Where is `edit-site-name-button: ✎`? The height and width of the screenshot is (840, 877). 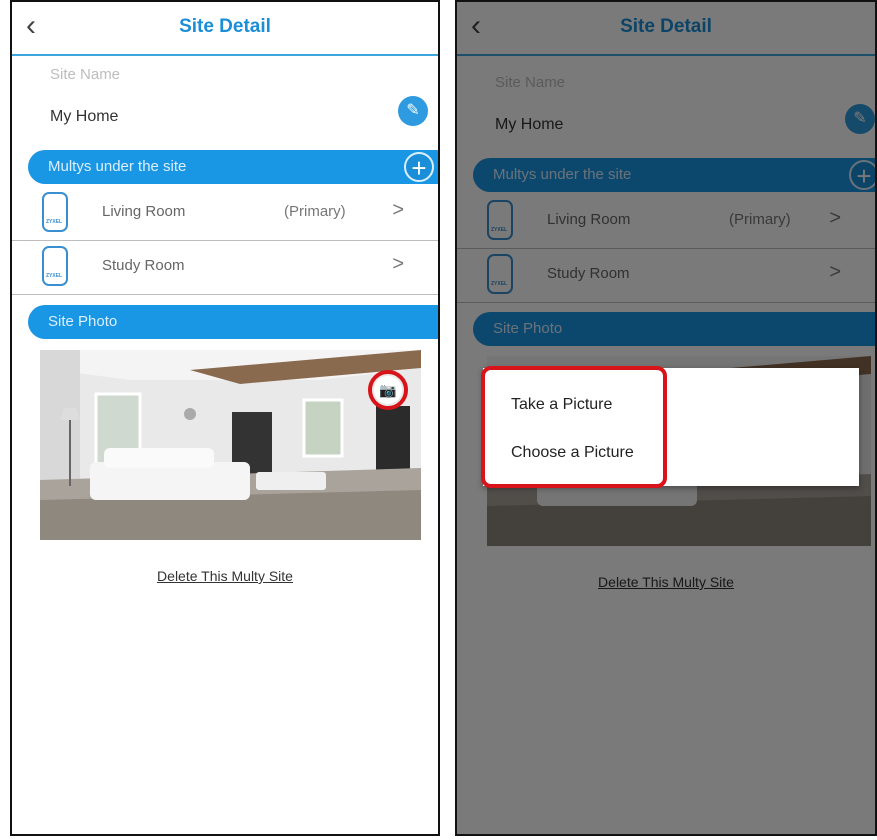
edit-site-name-button: ✎ is located at coordinates (413, 111).